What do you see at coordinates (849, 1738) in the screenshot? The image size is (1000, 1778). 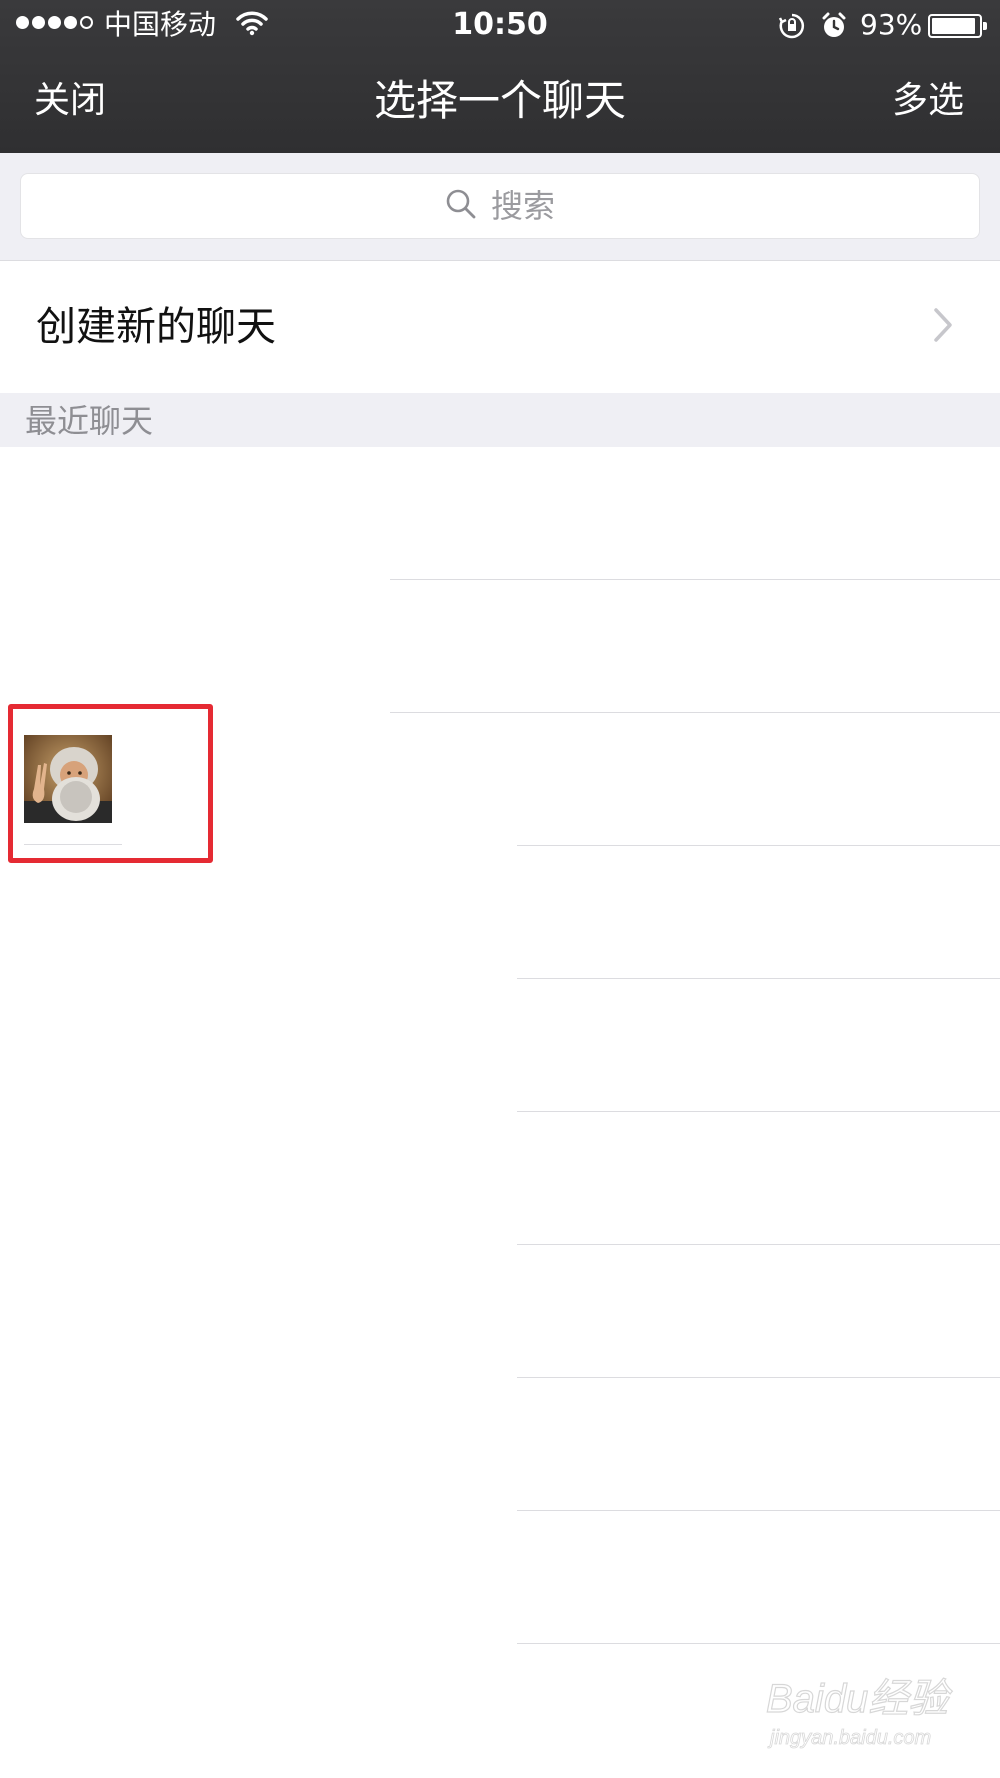 I see `svg-text: jingyan.baidu.com` at bounding box center [849, 1738].